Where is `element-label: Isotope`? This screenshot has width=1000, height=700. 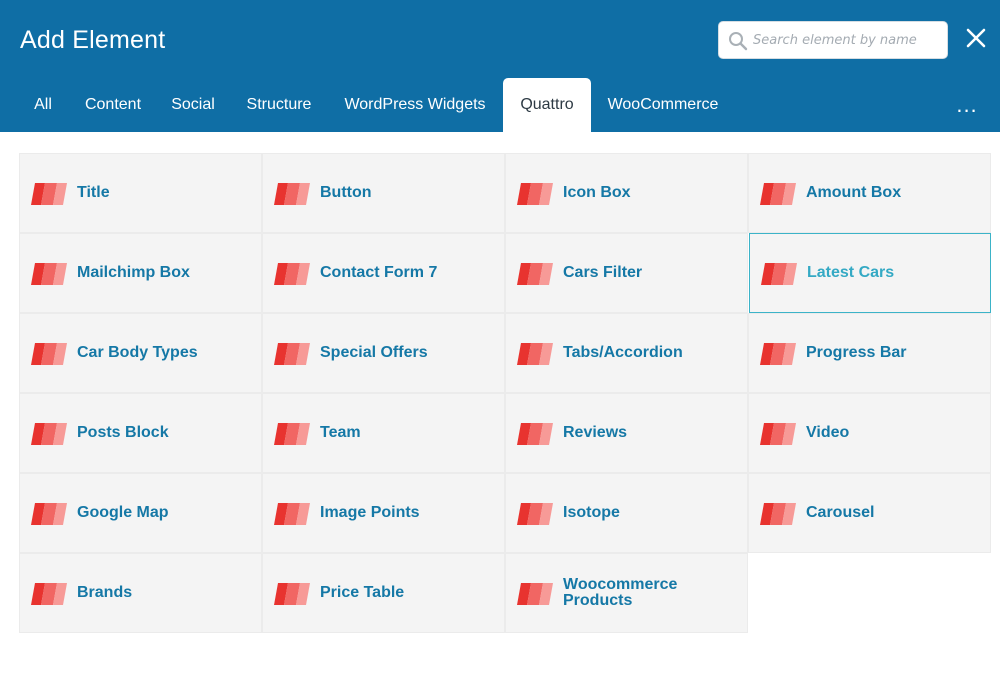
element-label: Isotope is located at coordinates (591, 512).